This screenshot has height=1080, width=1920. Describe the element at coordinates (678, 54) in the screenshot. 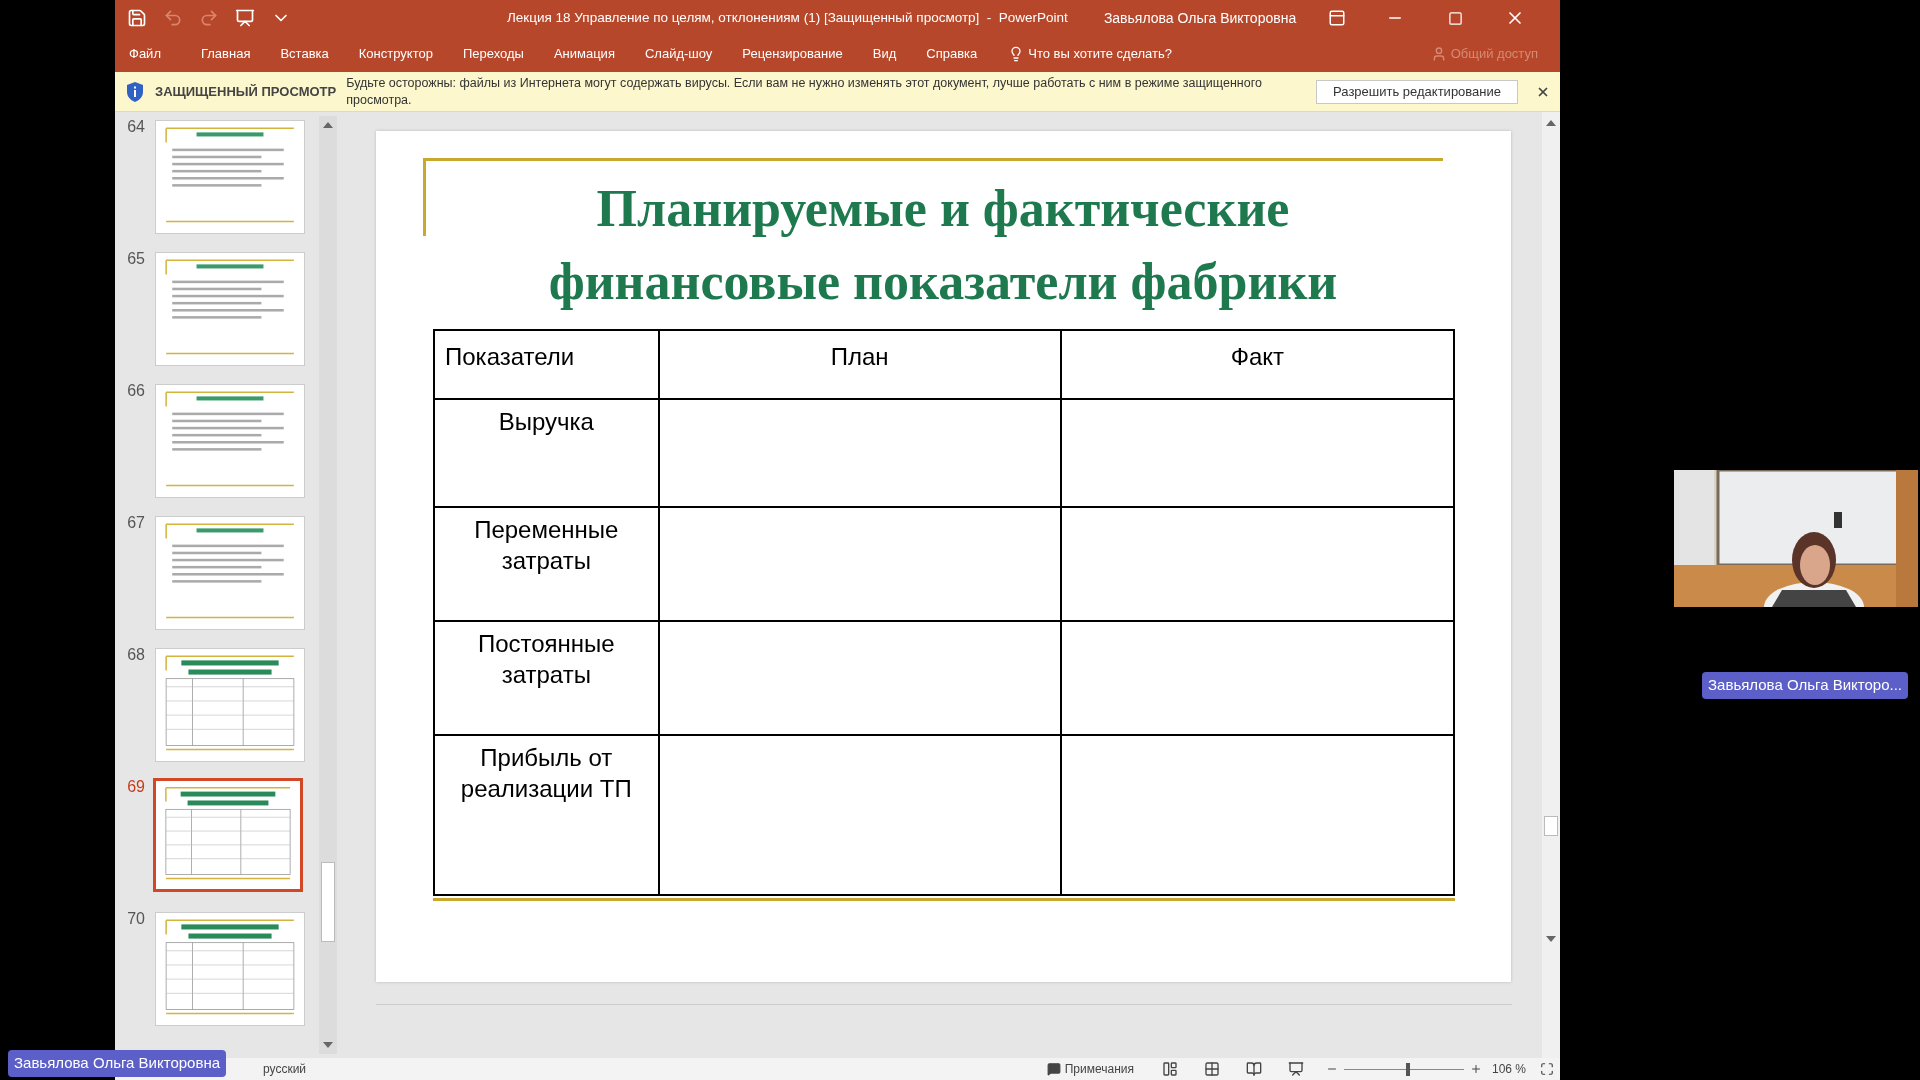

I see `ribbon-tab: Слайд-шоу` at that location.